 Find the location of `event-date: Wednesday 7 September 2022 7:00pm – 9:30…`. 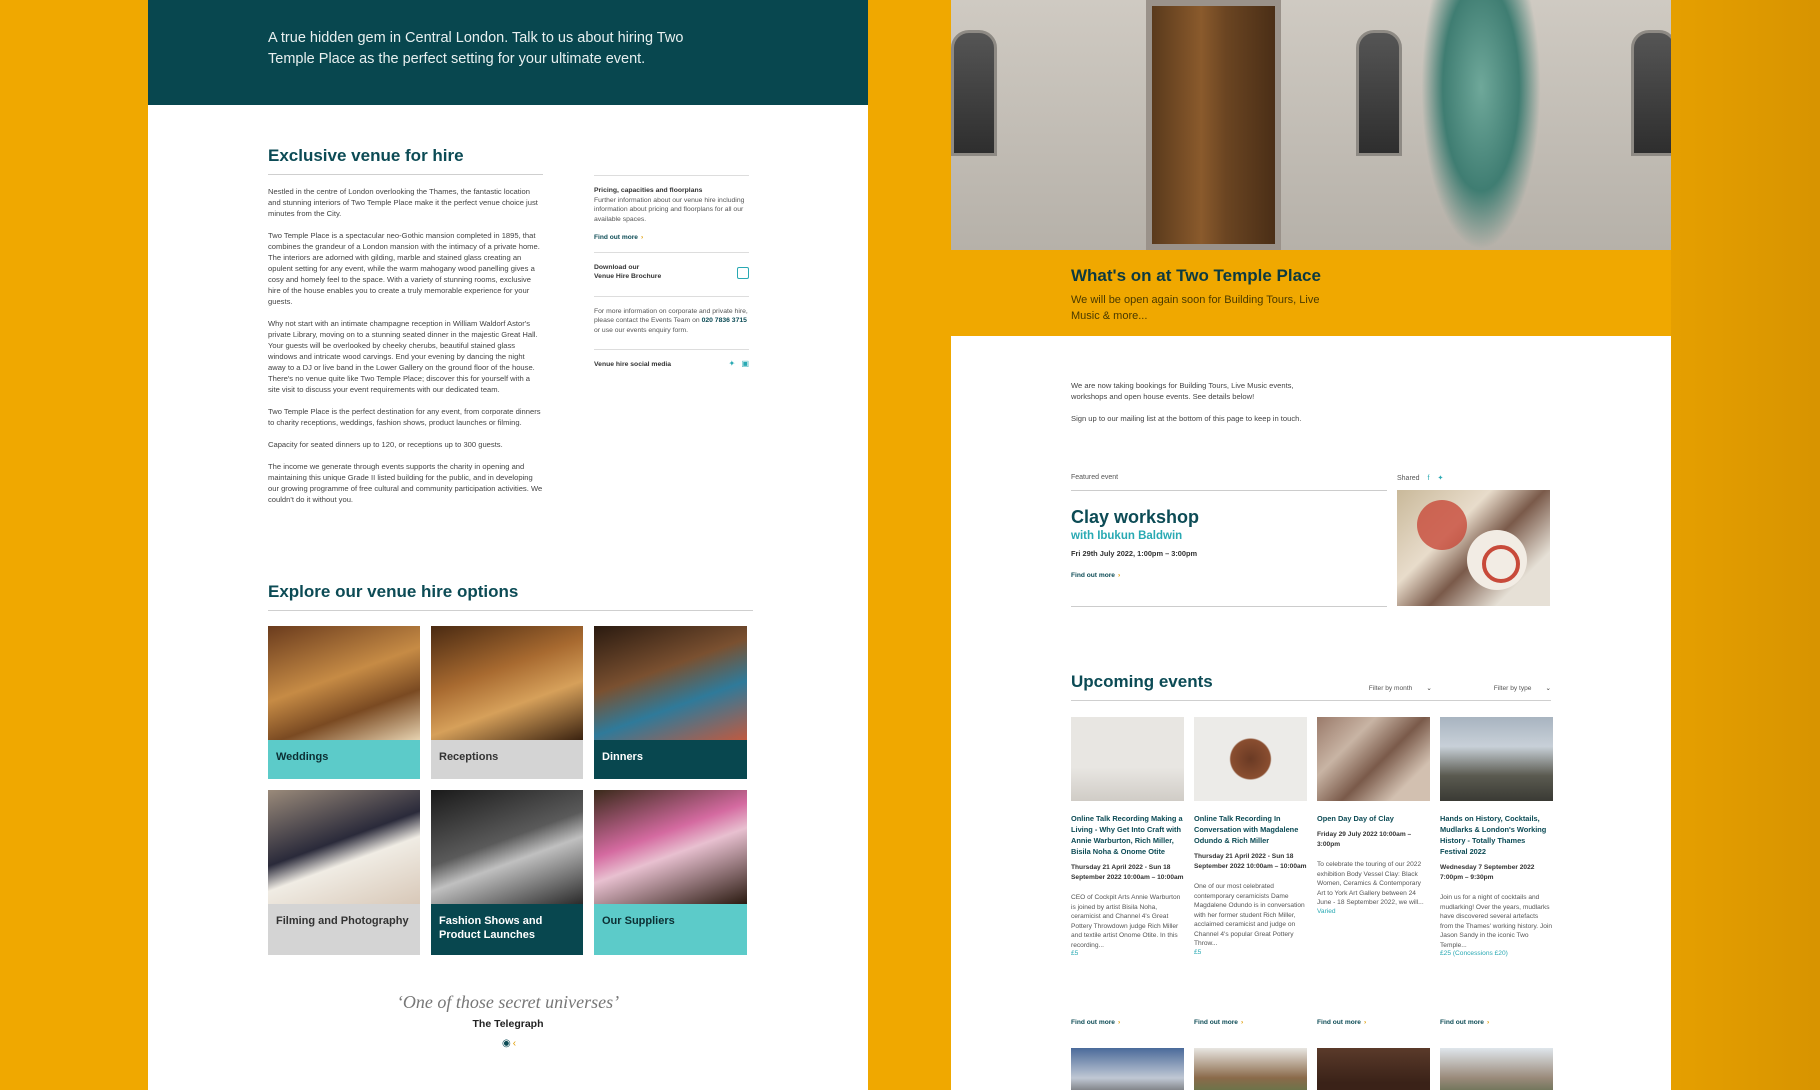

event-date: Wednesday 7 September 2022 7:00pm – 9:30… is located at coordinates (1487, 872).